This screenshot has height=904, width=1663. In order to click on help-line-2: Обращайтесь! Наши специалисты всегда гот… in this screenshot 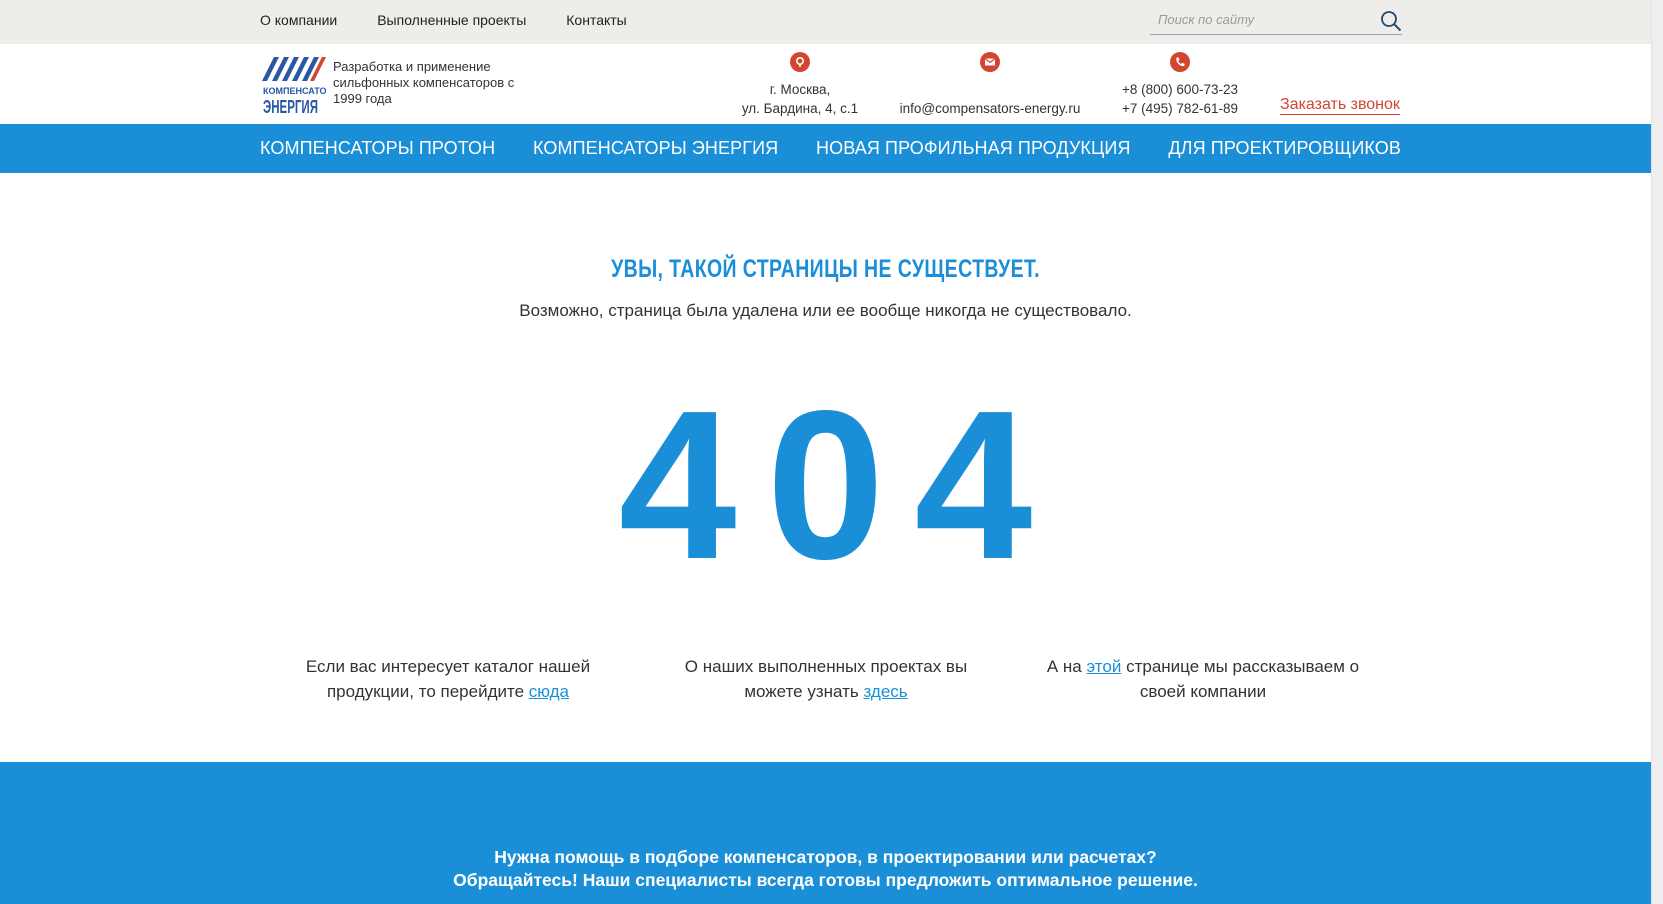, I will do `click(825, 880)`.